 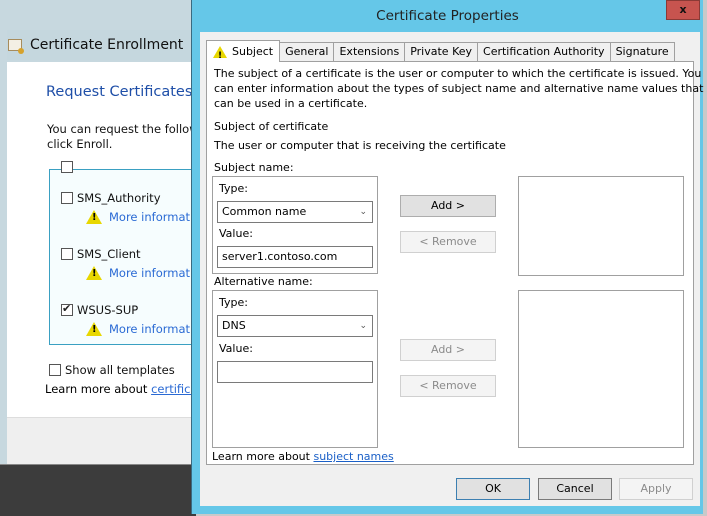 I want to click on subject-type-label: Type:, so click(x=233, y=188).